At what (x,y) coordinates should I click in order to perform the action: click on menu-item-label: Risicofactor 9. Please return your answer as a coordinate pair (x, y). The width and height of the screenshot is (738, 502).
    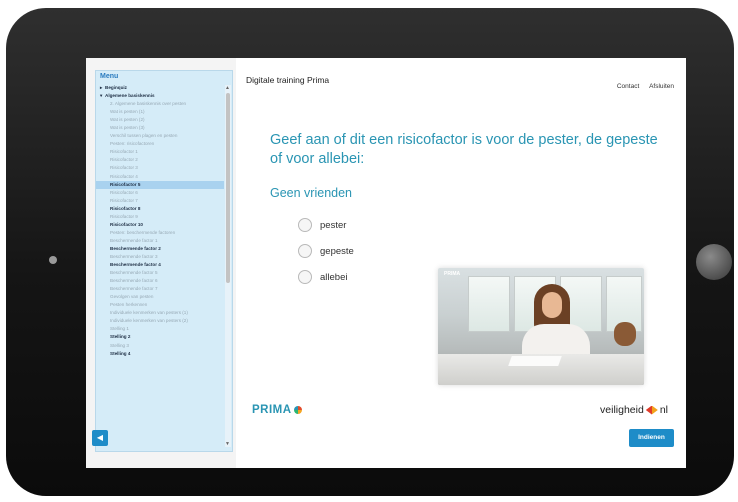
    Looking at the image, I should click on (124, 216).